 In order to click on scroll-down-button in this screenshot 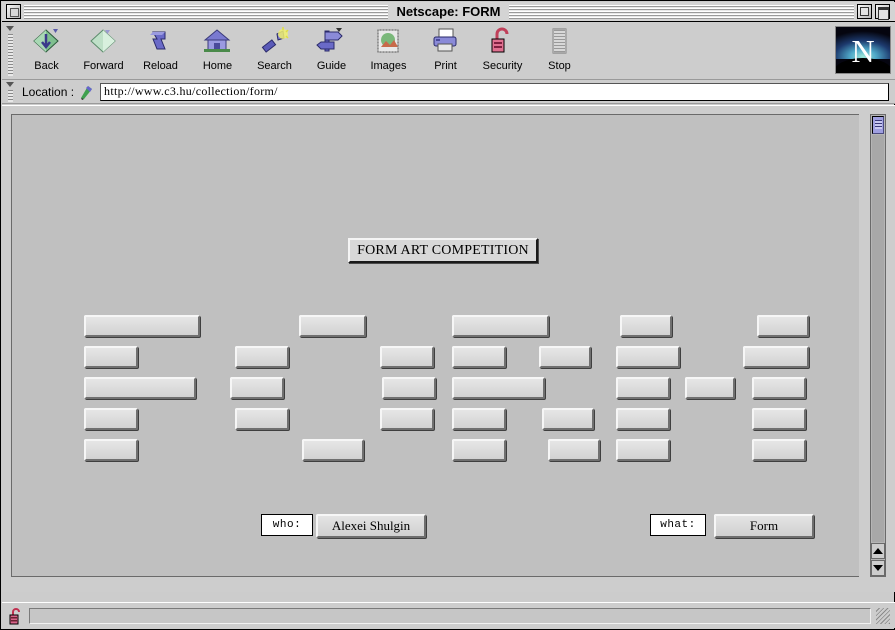, I will do `click(878, 568)`.